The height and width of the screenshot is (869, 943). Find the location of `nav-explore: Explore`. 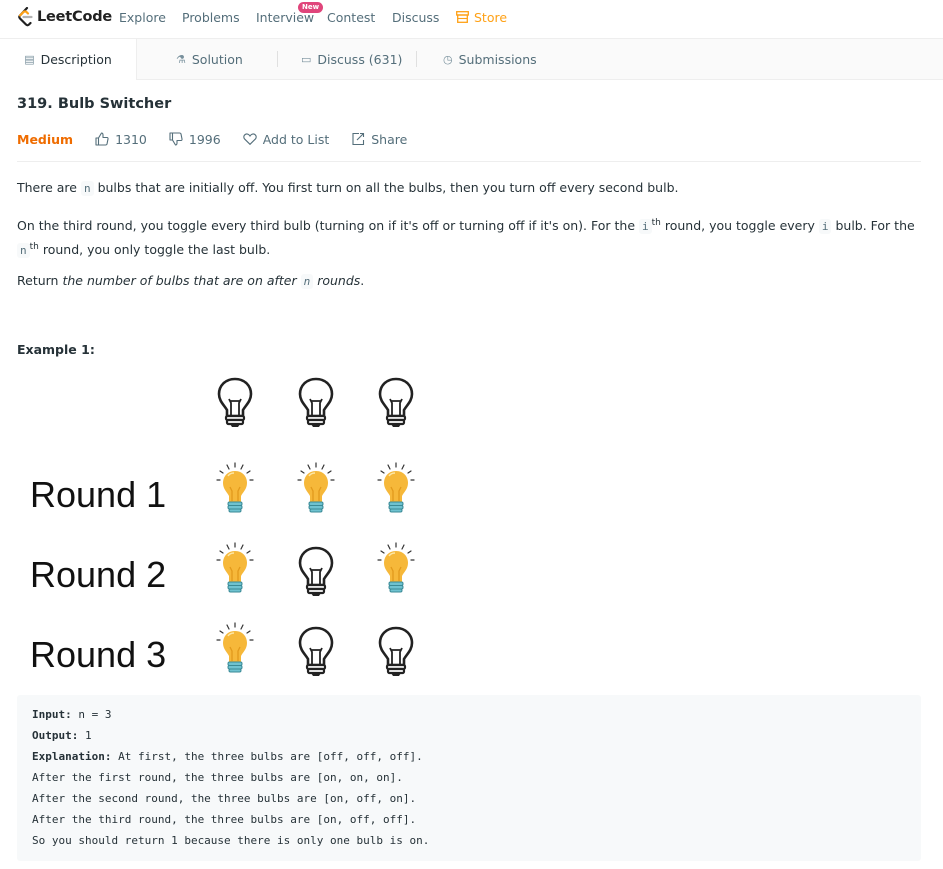

nav-explore: Explore is located at coordinates (142, 17).